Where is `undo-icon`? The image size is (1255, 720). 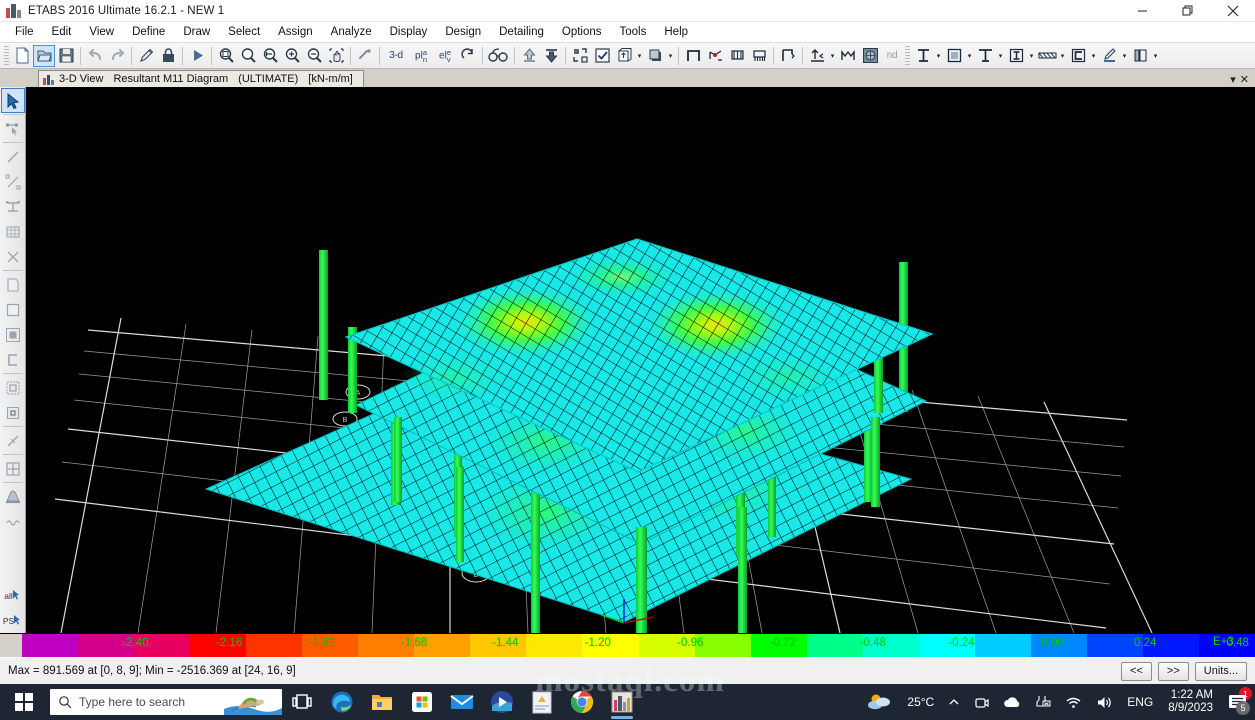 undo-icon is located at coordinates (95, 56).